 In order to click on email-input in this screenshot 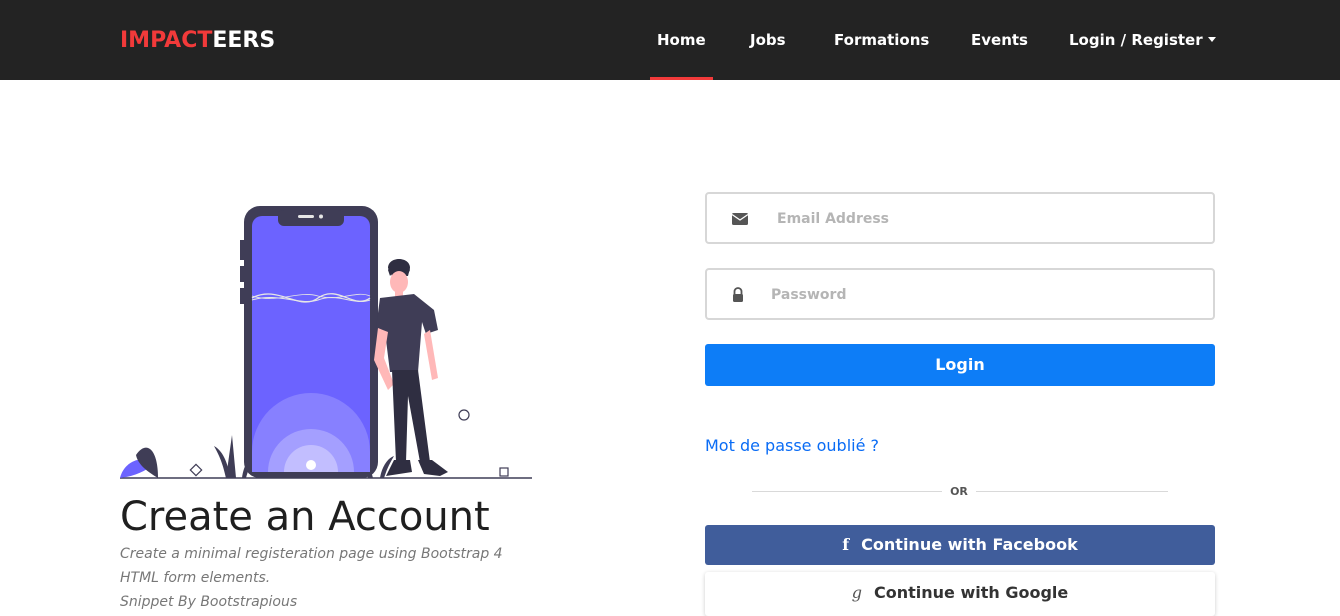, I will do `click(987, 219)`.